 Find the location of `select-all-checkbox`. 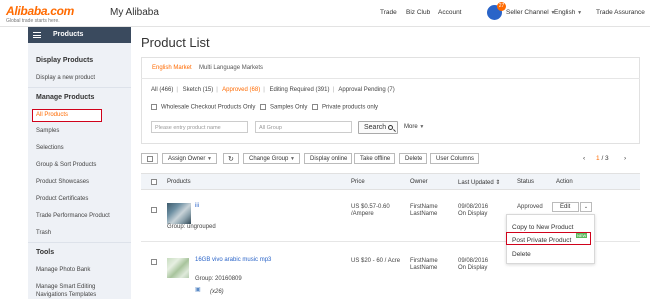

select-all-checkbox is located at coordinates (149, 158).